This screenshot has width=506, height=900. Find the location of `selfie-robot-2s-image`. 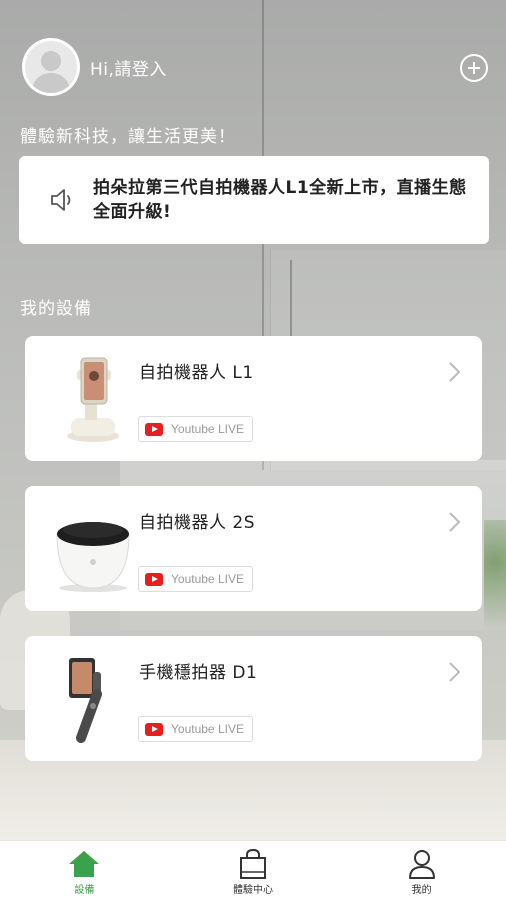

selfie-robot-2s-image is located at coordinates (93, 557).